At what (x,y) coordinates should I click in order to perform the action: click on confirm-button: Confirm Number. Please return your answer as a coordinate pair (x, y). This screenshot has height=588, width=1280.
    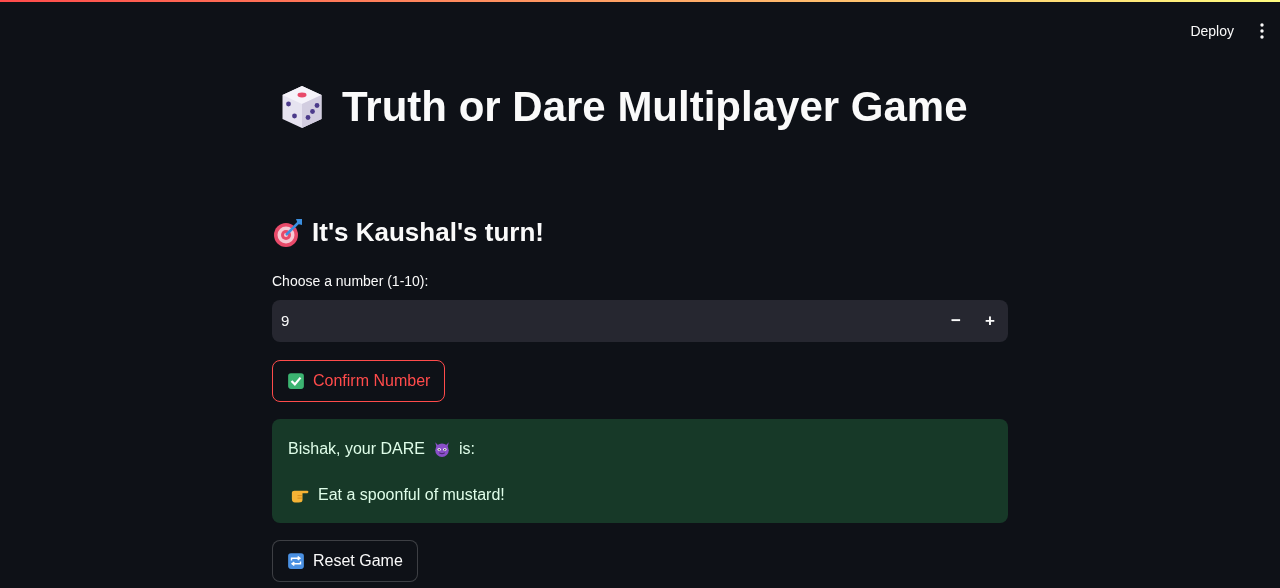
    Looking at the image, I should click on (359, 380).